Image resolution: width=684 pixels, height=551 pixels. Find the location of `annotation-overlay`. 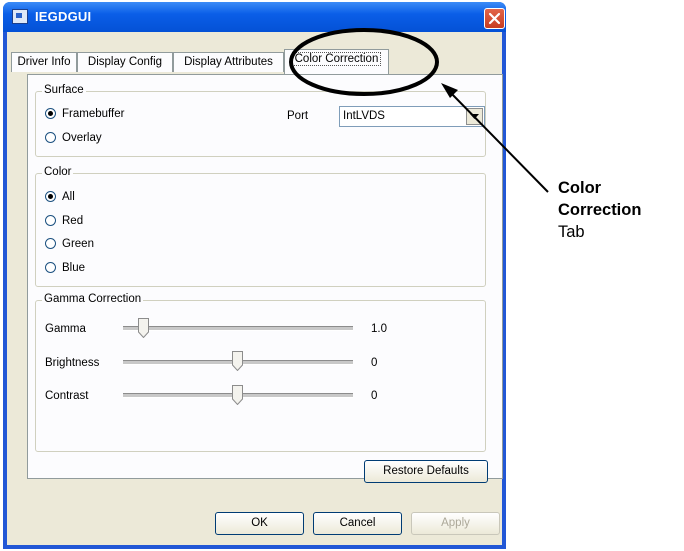

annotation-overlay is located at coordinates (419, 110).